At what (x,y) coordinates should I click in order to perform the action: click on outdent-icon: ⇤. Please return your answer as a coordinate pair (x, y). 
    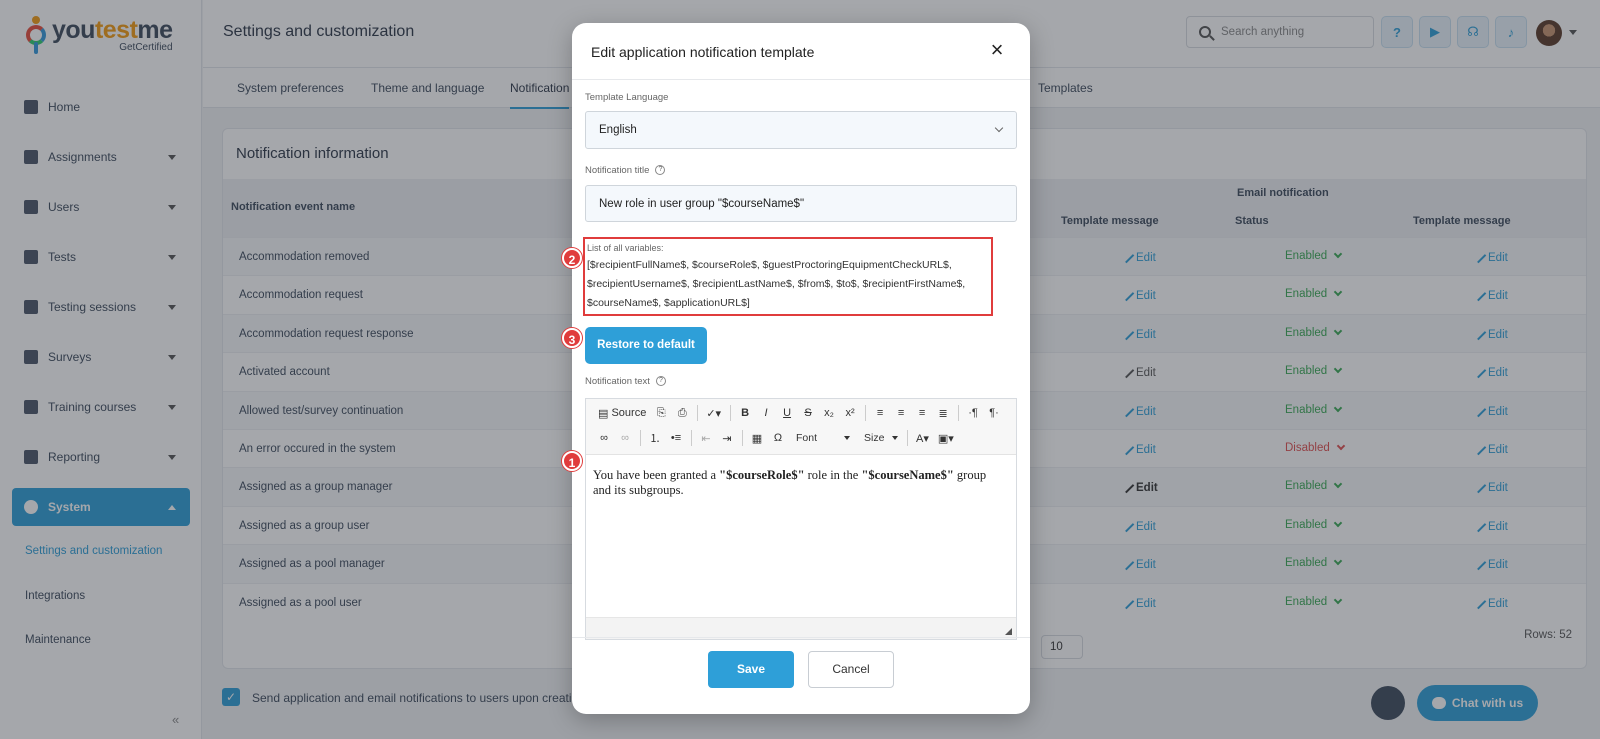
    Looking at the image, I should click on (706, 438).